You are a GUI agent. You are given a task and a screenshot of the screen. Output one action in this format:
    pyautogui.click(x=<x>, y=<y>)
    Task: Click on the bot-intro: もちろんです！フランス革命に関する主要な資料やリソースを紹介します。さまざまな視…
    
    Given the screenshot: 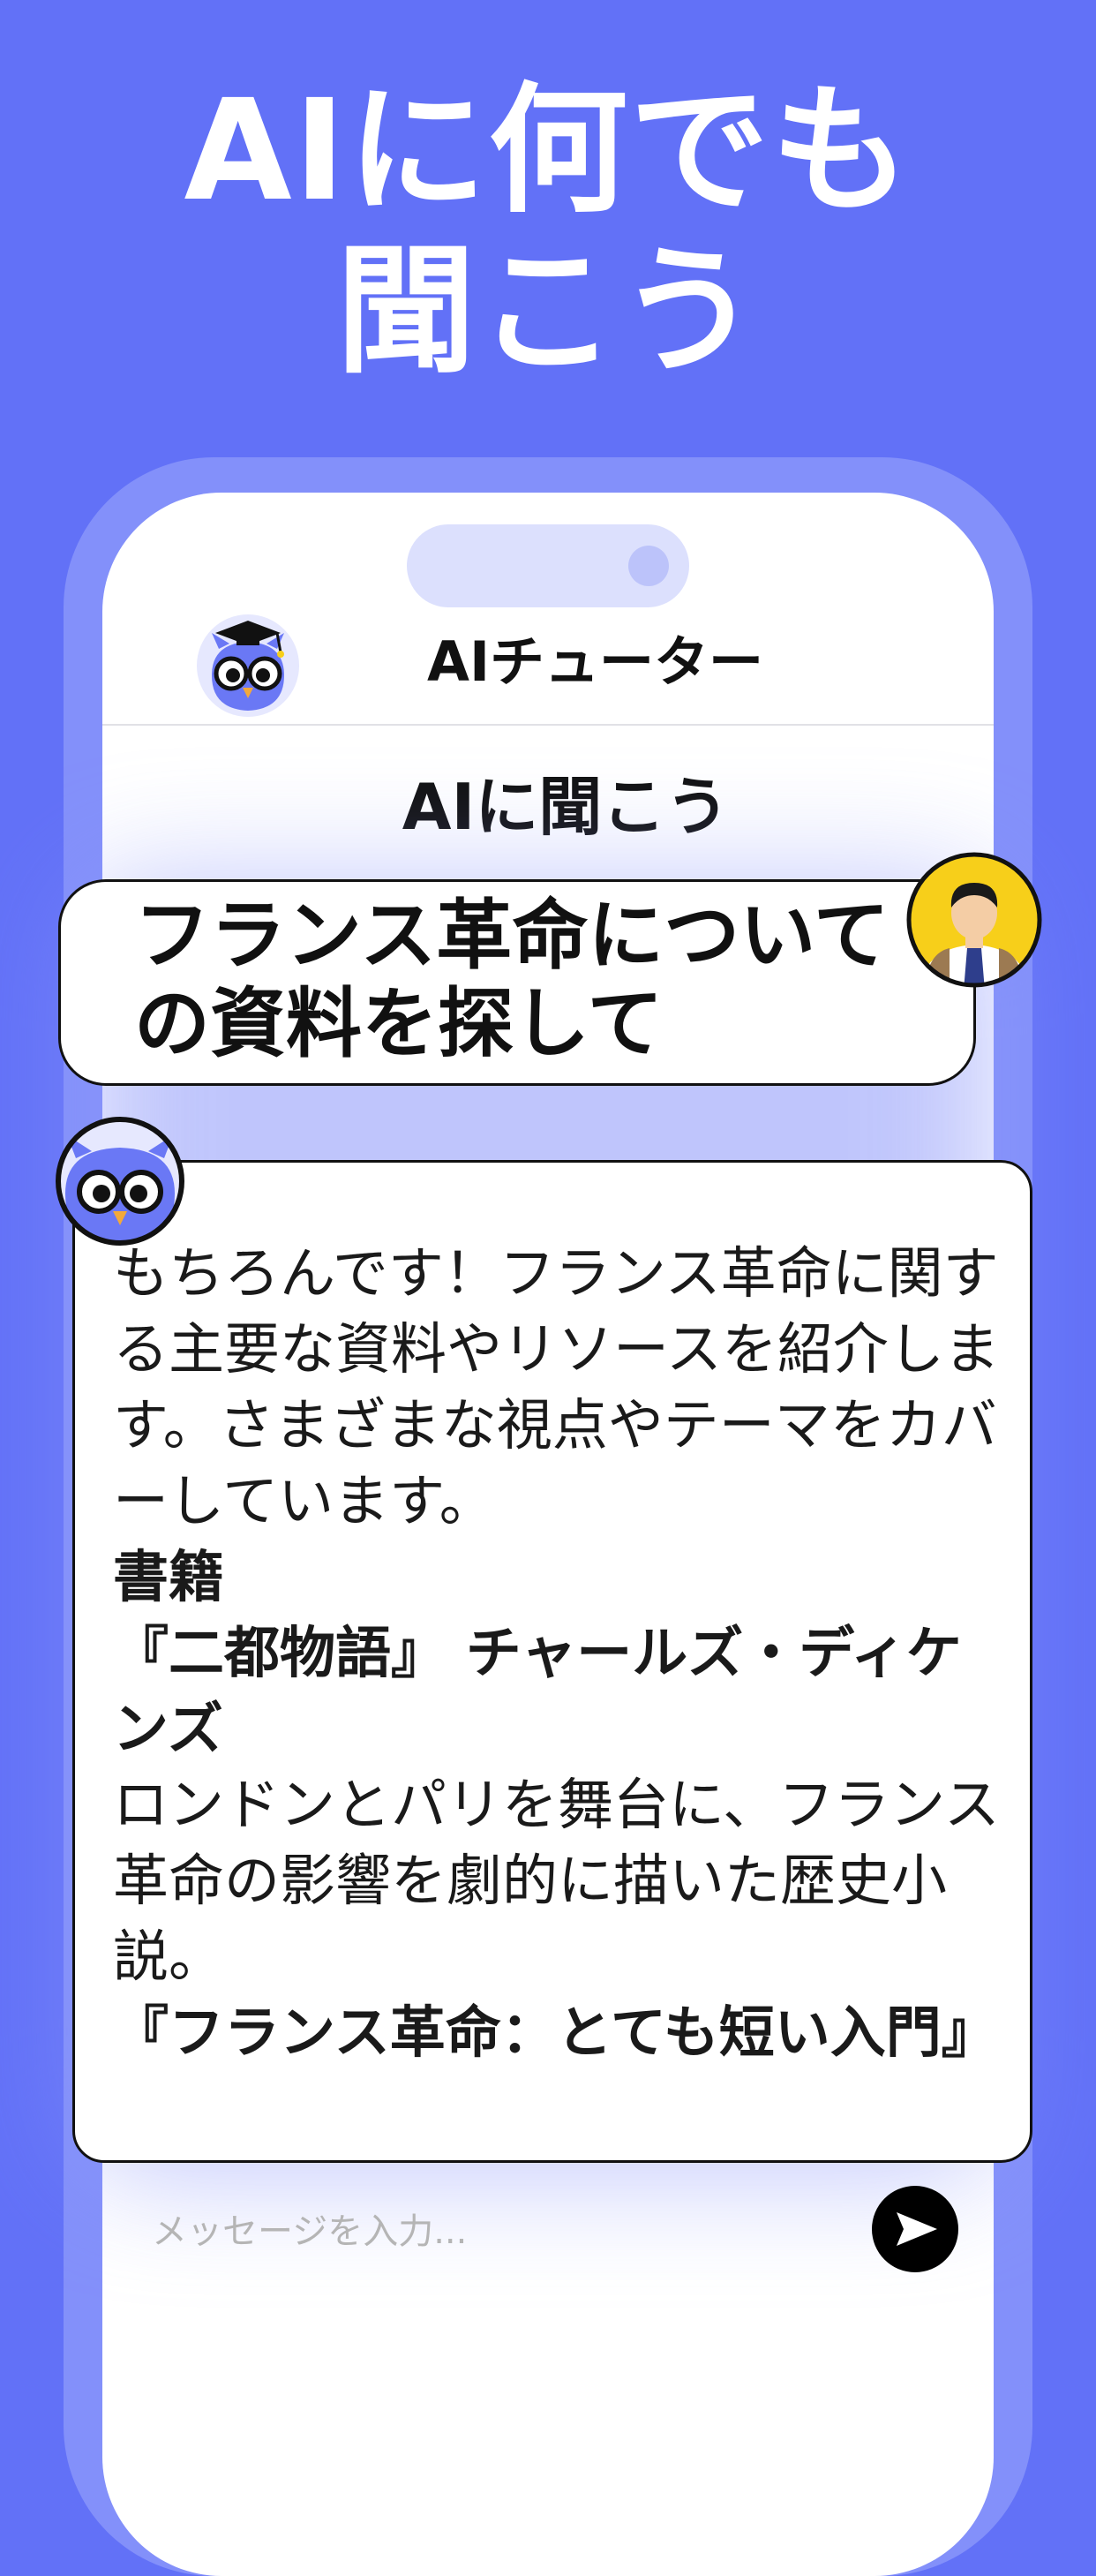 What is the action you would take?
    pyautogui.click(x=556, y=1387)
    